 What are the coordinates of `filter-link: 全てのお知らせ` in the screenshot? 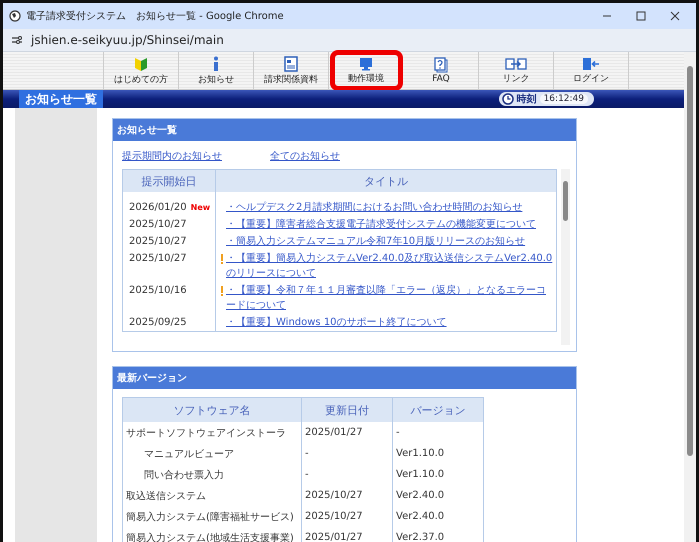 It's located at (305, 156).